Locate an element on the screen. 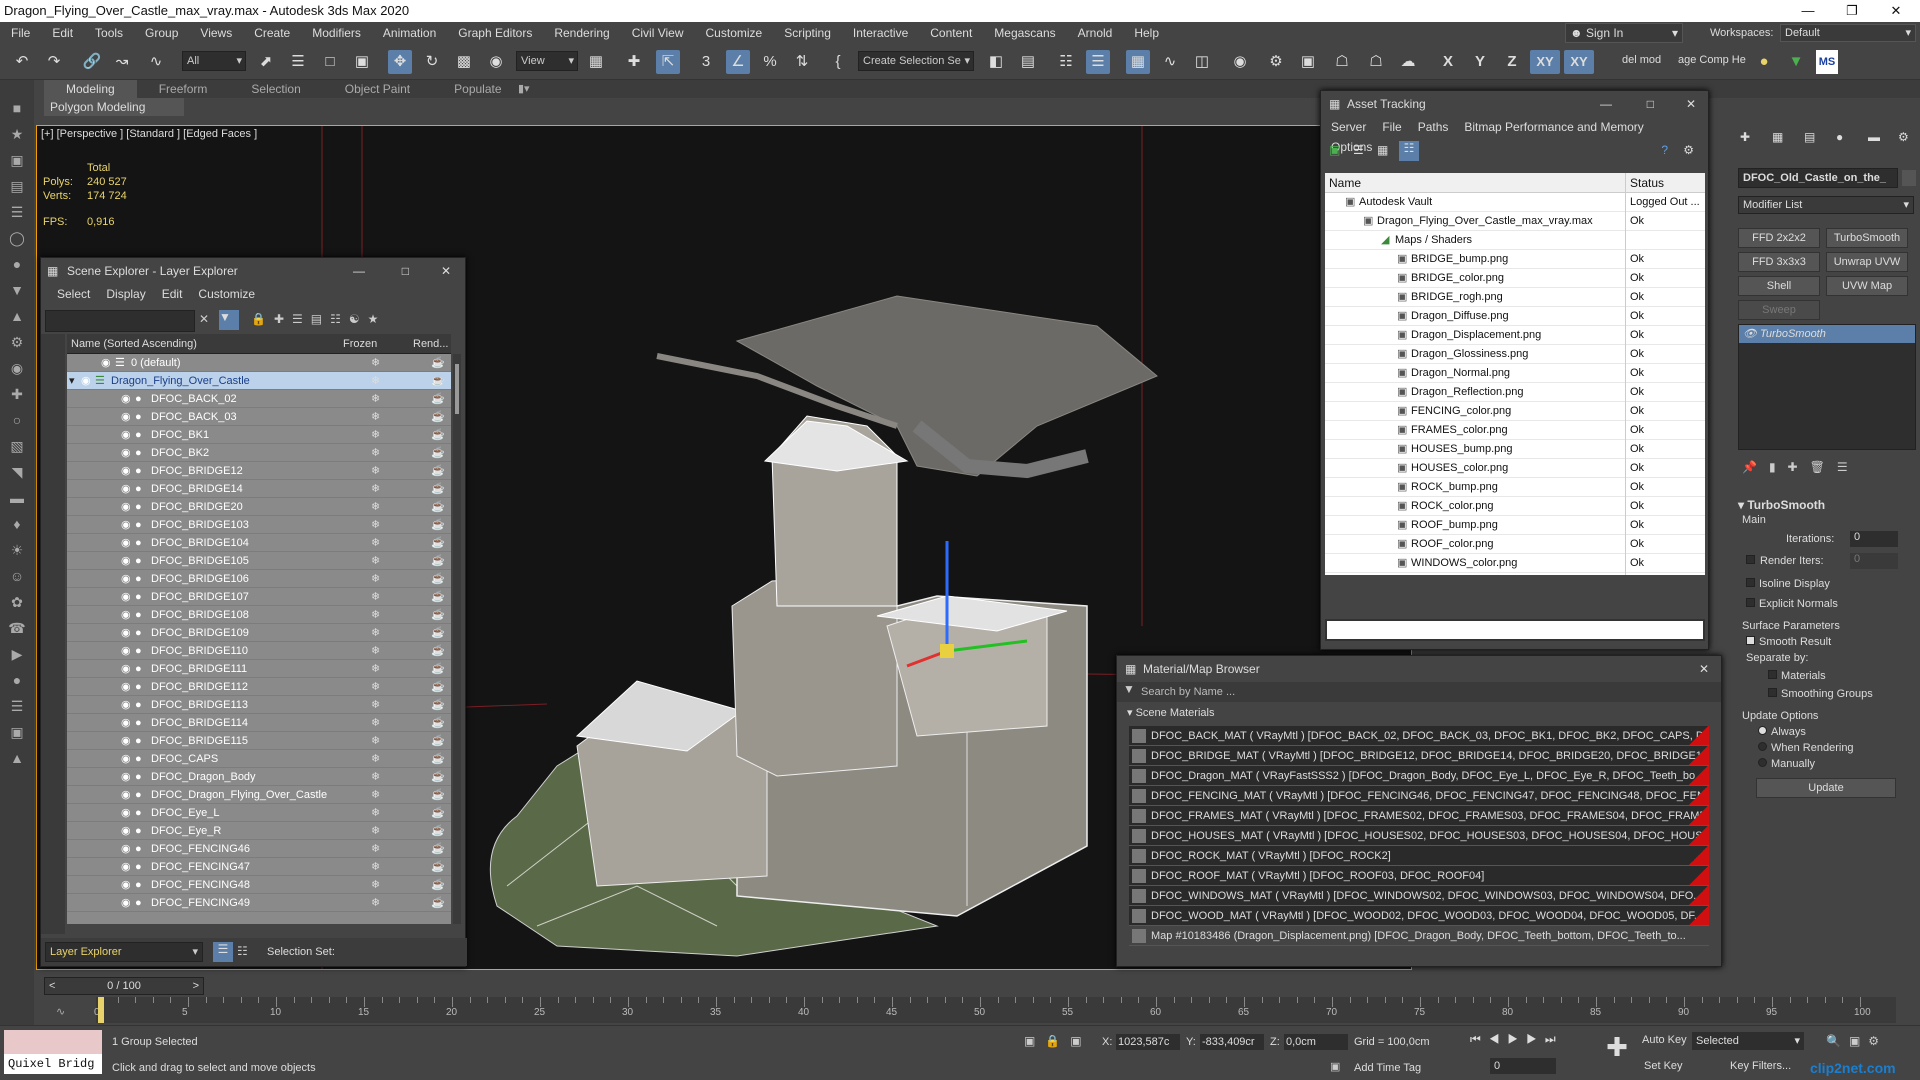 The height and width of the screenshot is (1080, 1920). menu-interactive: Interactive is located at coordinates (880, 33).